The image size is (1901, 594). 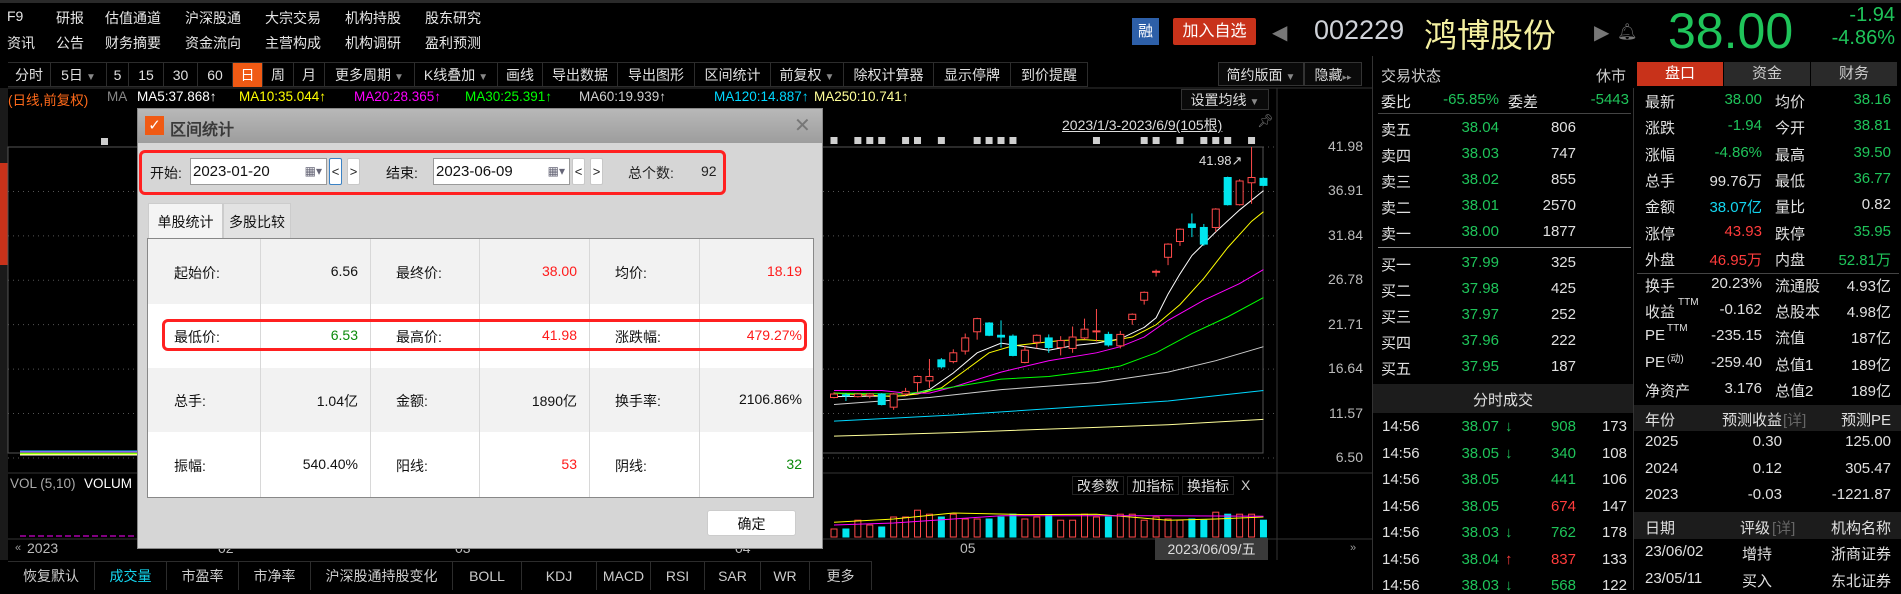 I want to click on quote-tab: 盘口, so click(x=1680, y=74).